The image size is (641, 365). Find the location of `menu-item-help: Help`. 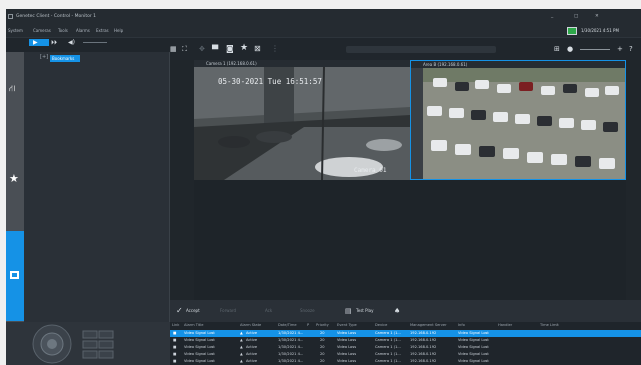

menu-item-help: Help is located at coordinates (118, 31).